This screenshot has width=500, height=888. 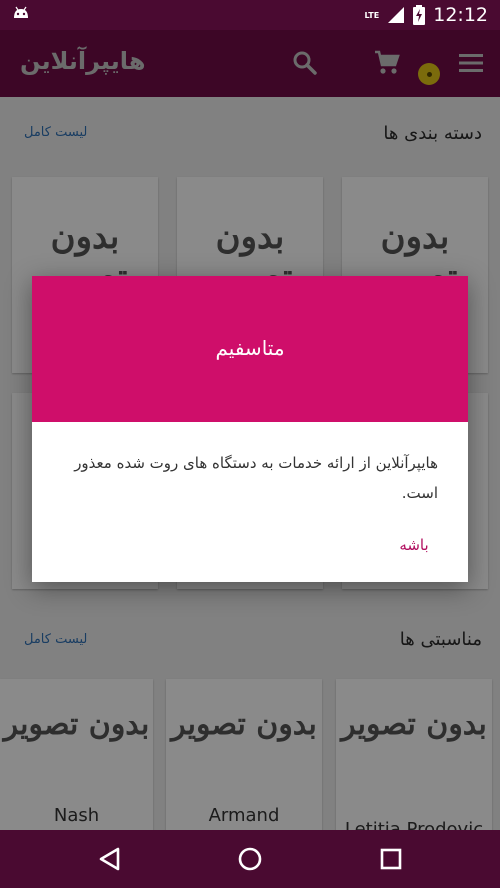 What do you see at coordinates (414, 545) in the screenshot?
I see `dialog-ok-button: باشه` at bounding box center [414, 545].